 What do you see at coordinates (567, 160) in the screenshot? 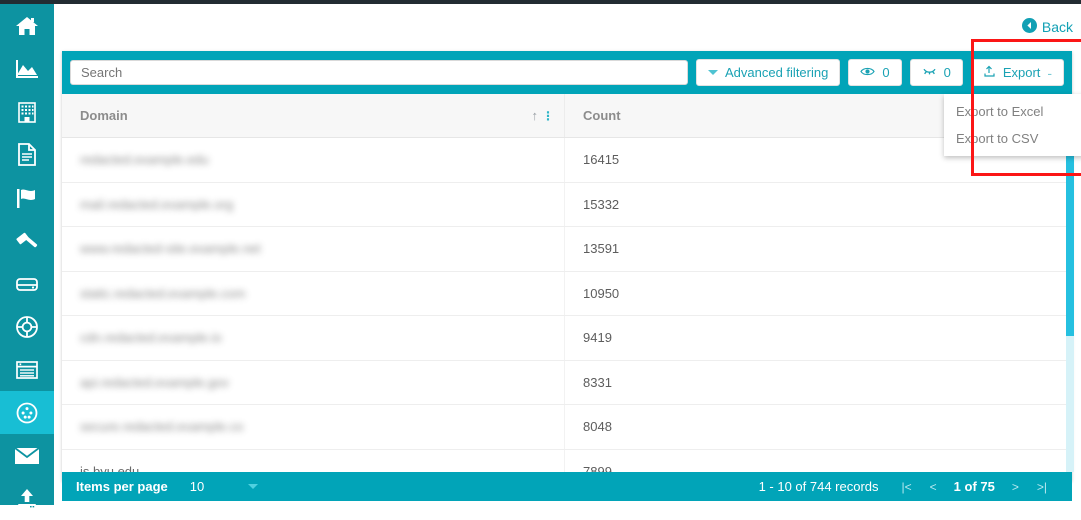
I see `table-row: redacted.example.edu 16415` at bounding box center [567, 160].